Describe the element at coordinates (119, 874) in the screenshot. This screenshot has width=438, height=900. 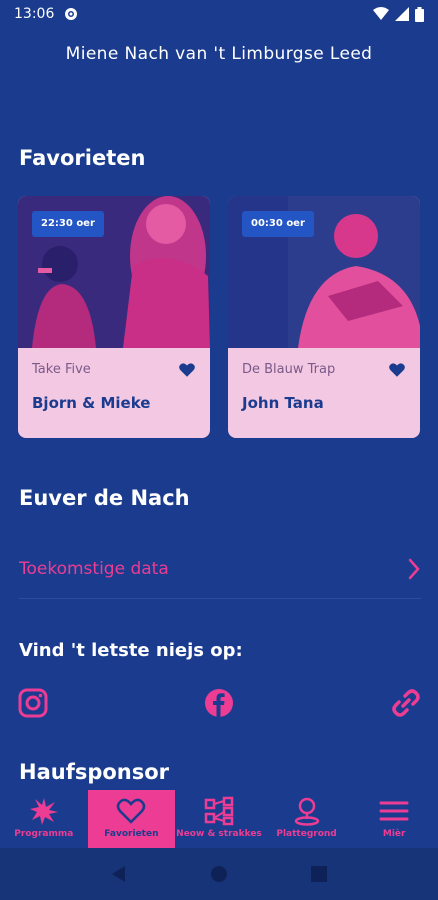
I see `back-icon` at that location.